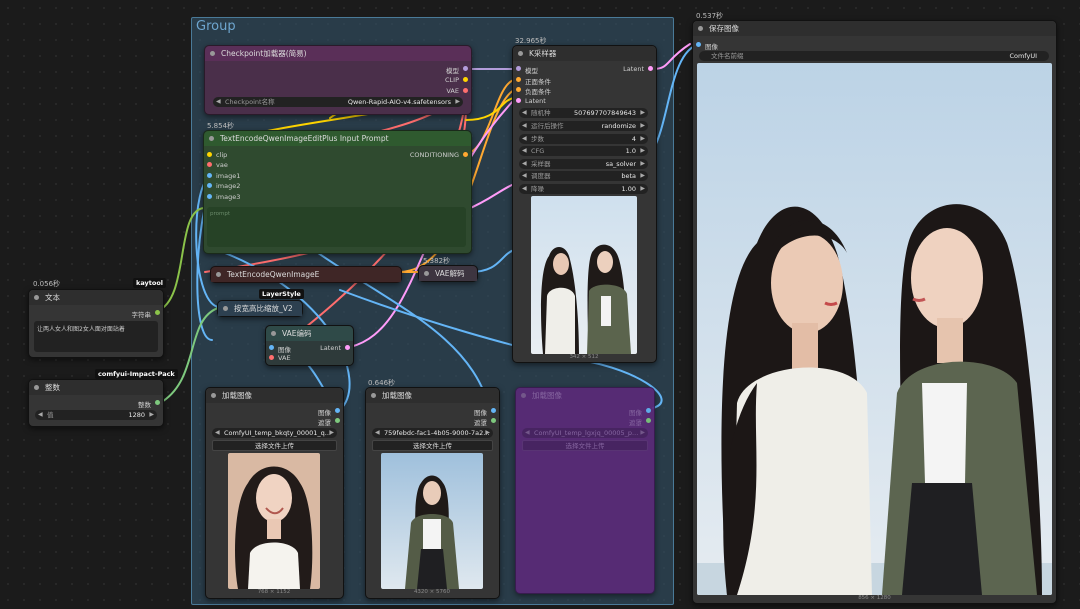 The image size is (1080, 609). Describe the element at coordinates (223, 176) in the screenshot. I see `input-image1: image1` at that location.